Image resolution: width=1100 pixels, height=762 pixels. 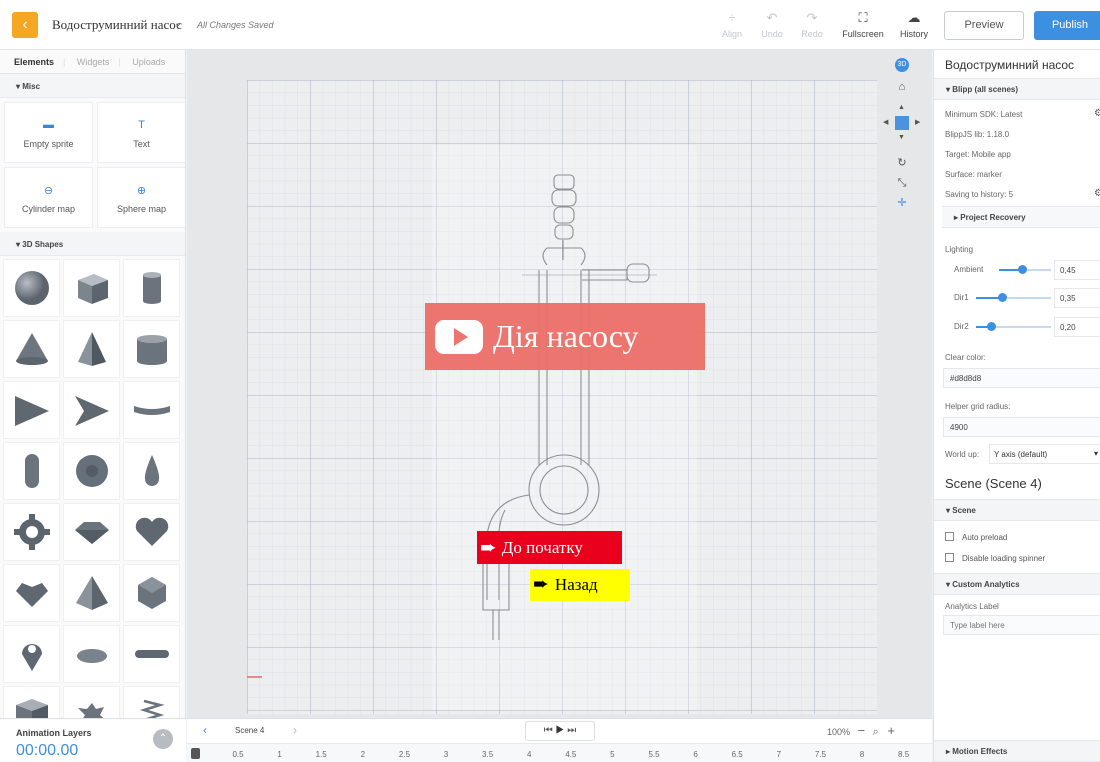 What do you see at coordinates (279, 754) in the screenshot?
I see `time-tick: 1` at bounding box center [279, 754].